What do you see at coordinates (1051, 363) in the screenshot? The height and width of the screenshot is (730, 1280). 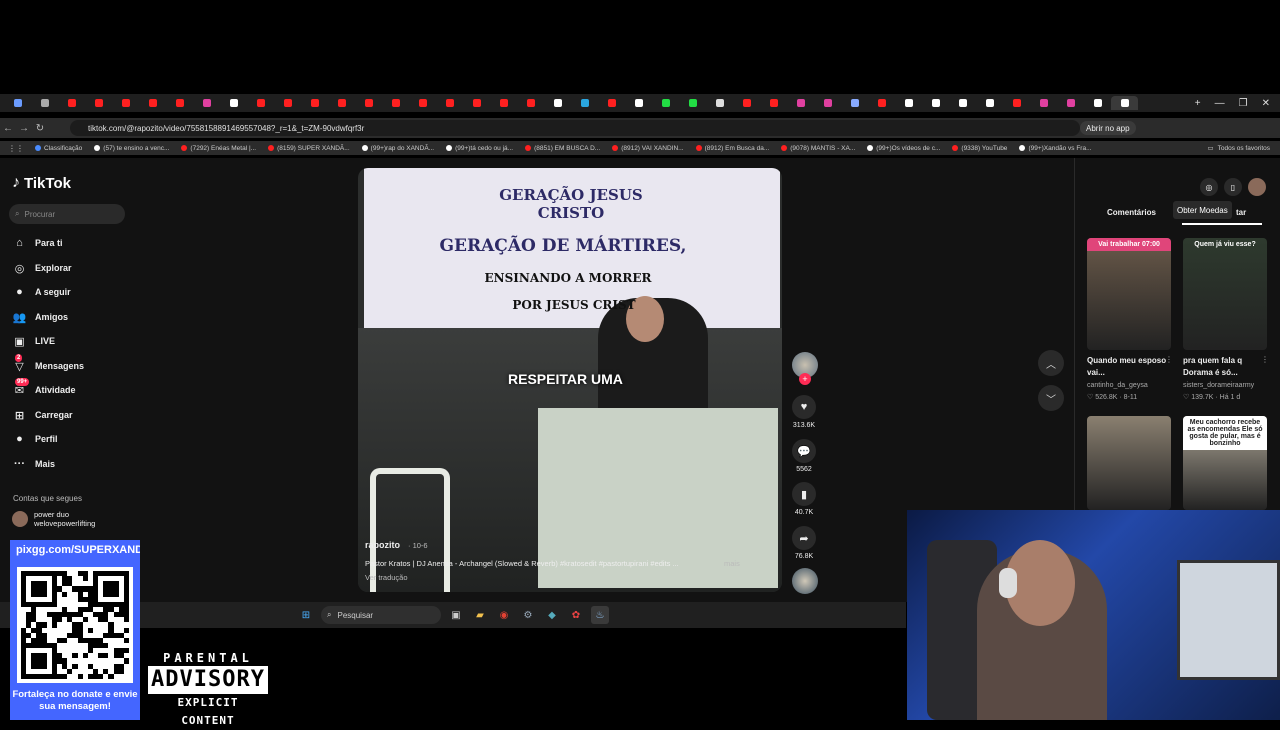 I see `previous-video-button: ︿` at bounding box center [1051, 363].